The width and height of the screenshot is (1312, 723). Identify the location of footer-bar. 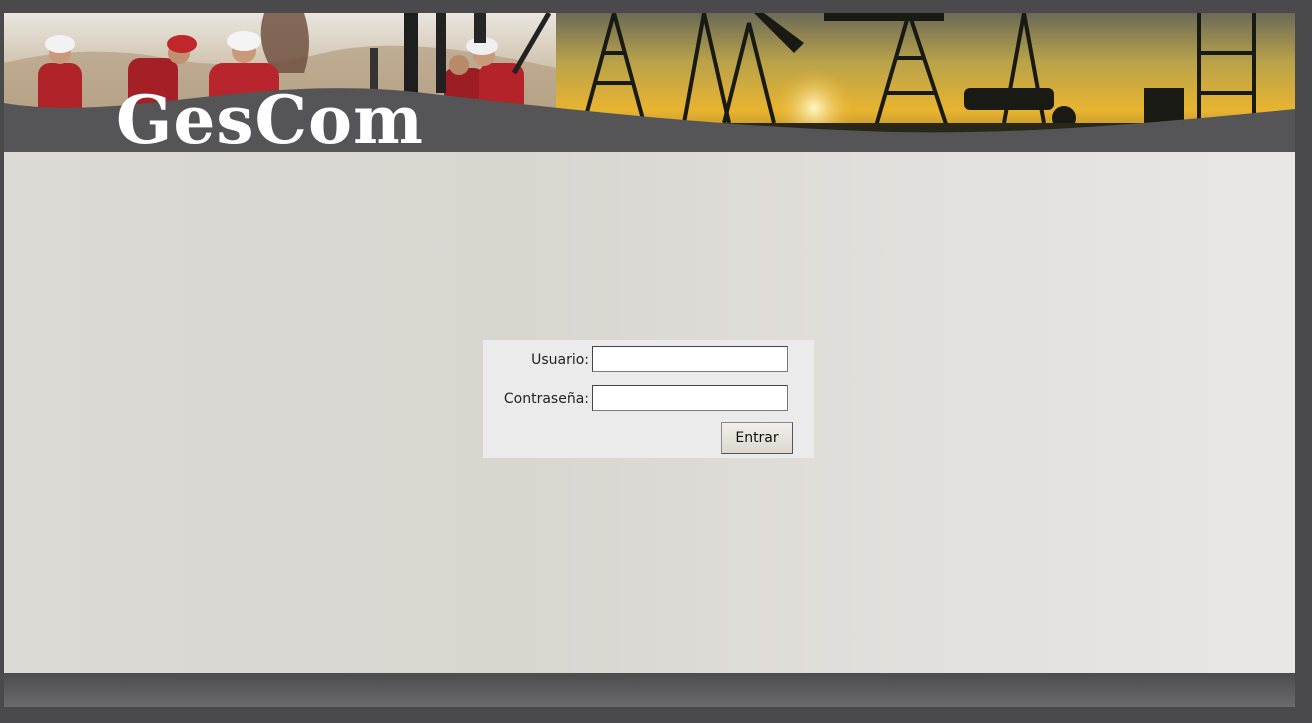
(649, 690).